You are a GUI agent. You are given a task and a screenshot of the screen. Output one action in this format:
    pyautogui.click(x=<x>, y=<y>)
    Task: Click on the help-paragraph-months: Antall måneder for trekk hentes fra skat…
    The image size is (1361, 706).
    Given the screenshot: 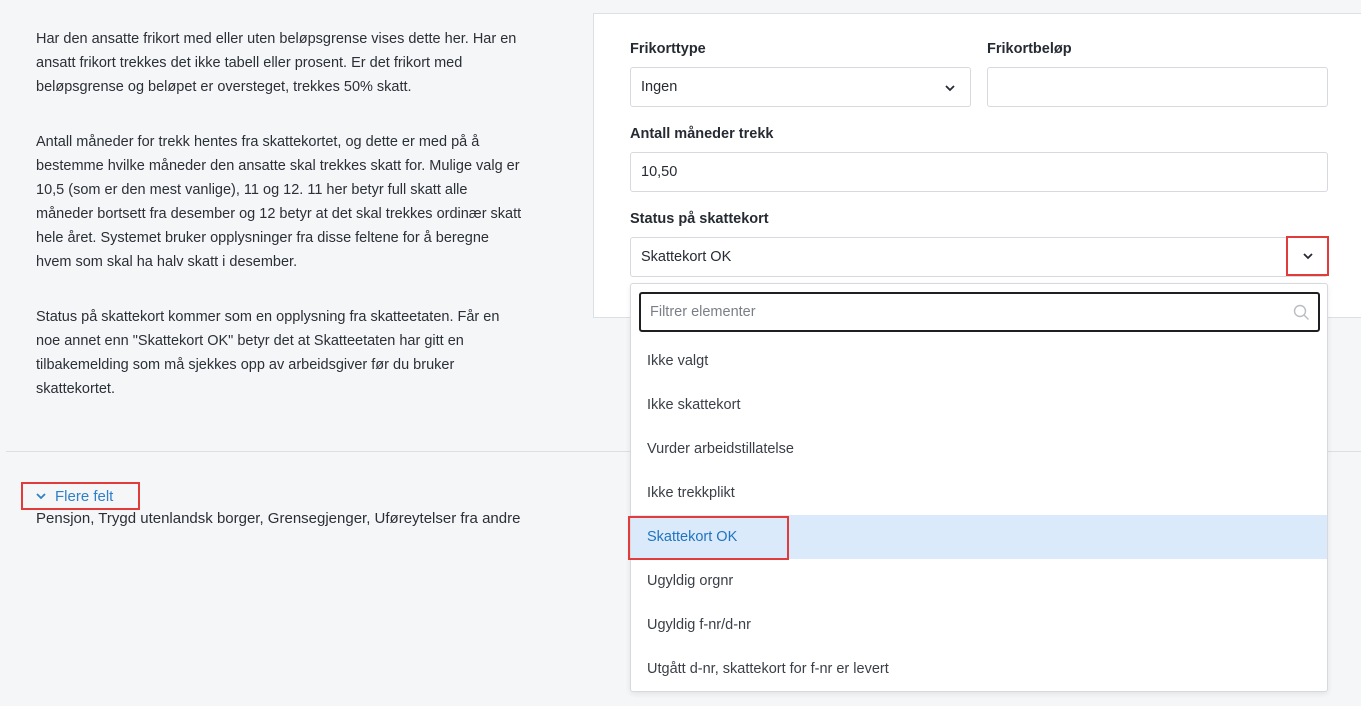 What is the action you would take?
    pyautogui.click(x=279, y=202)
    